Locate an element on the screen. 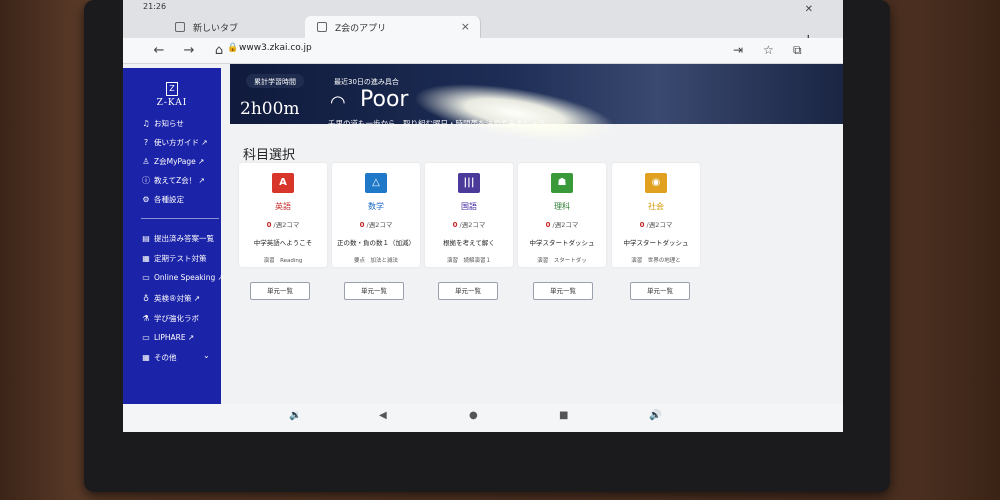  subject-name: 国語 is located at coordinates (469, 206).